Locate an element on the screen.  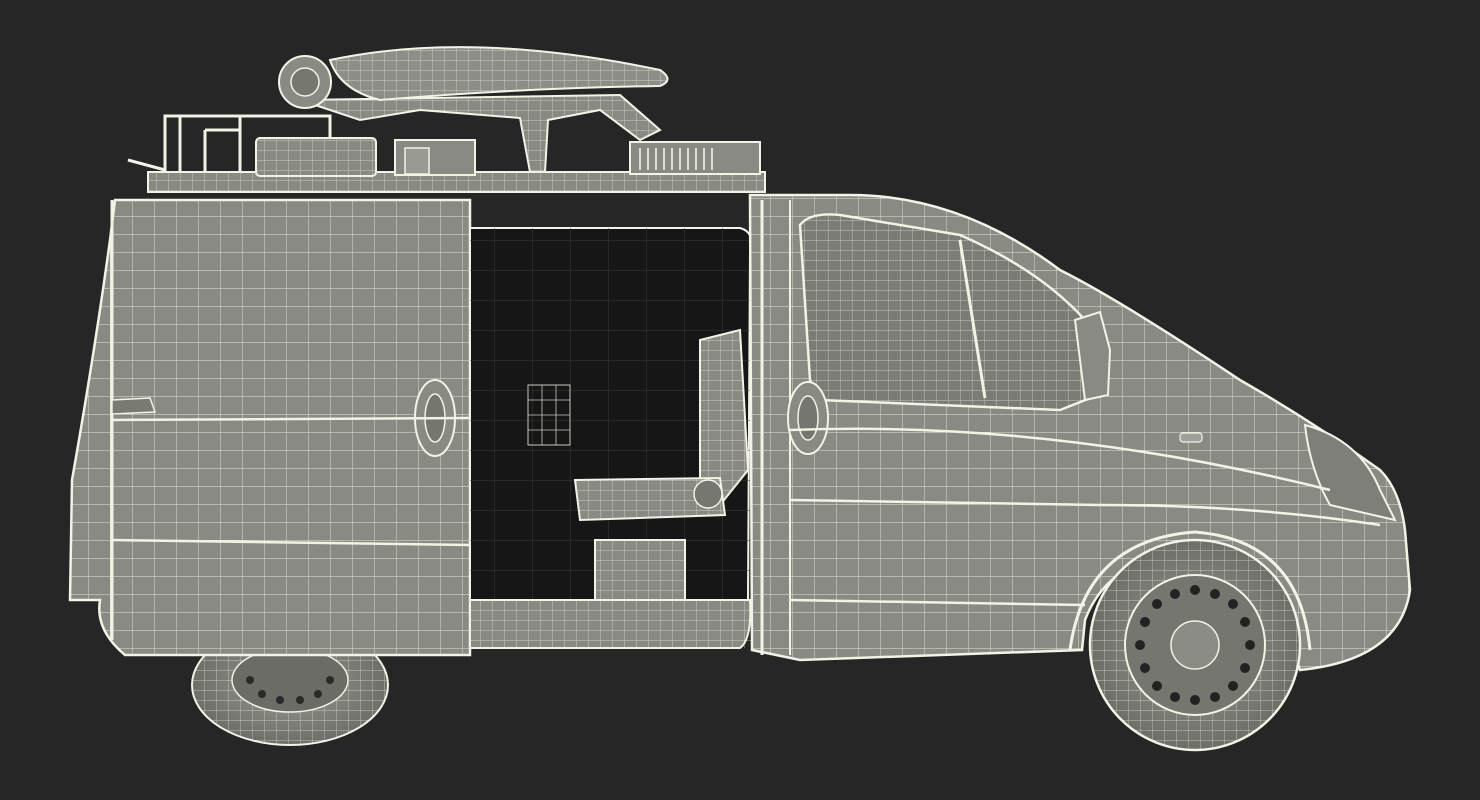
roof-equipment is located at coordinates (446, 119).